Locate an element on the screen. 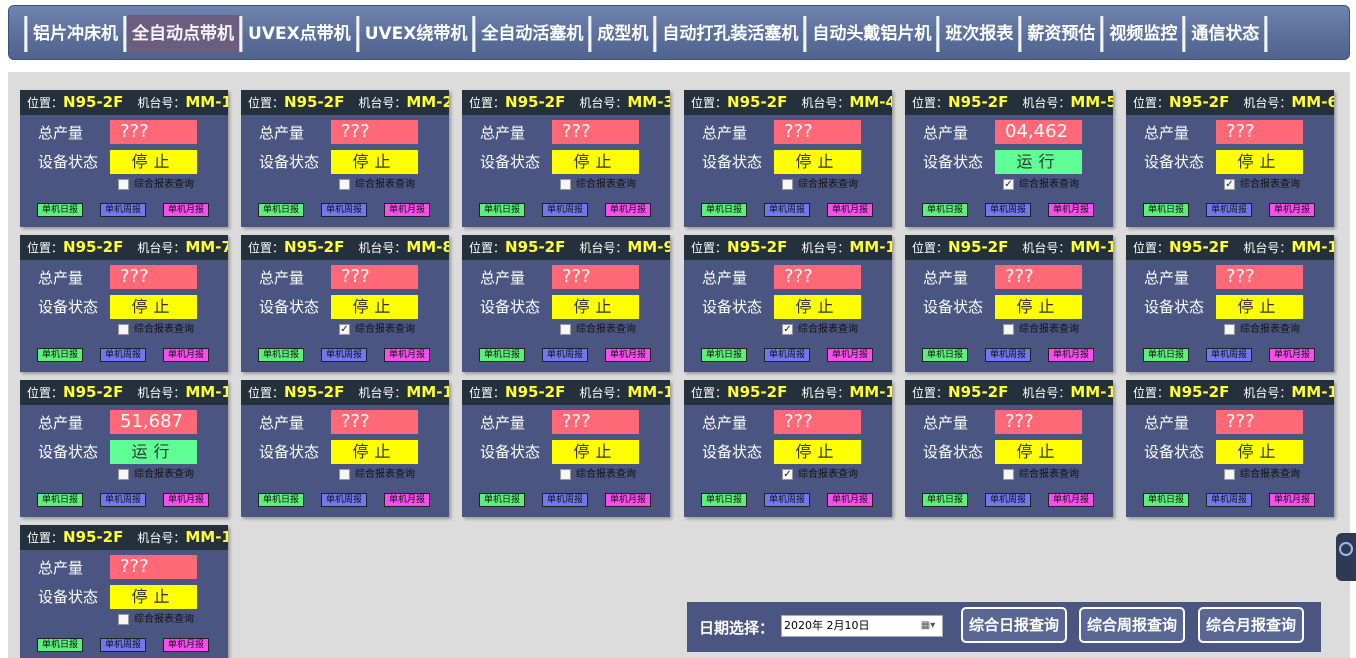 The height and width of the screenshot is (658, 1356). nav-item: 视频监控 is located at coordinates (1143, 34).